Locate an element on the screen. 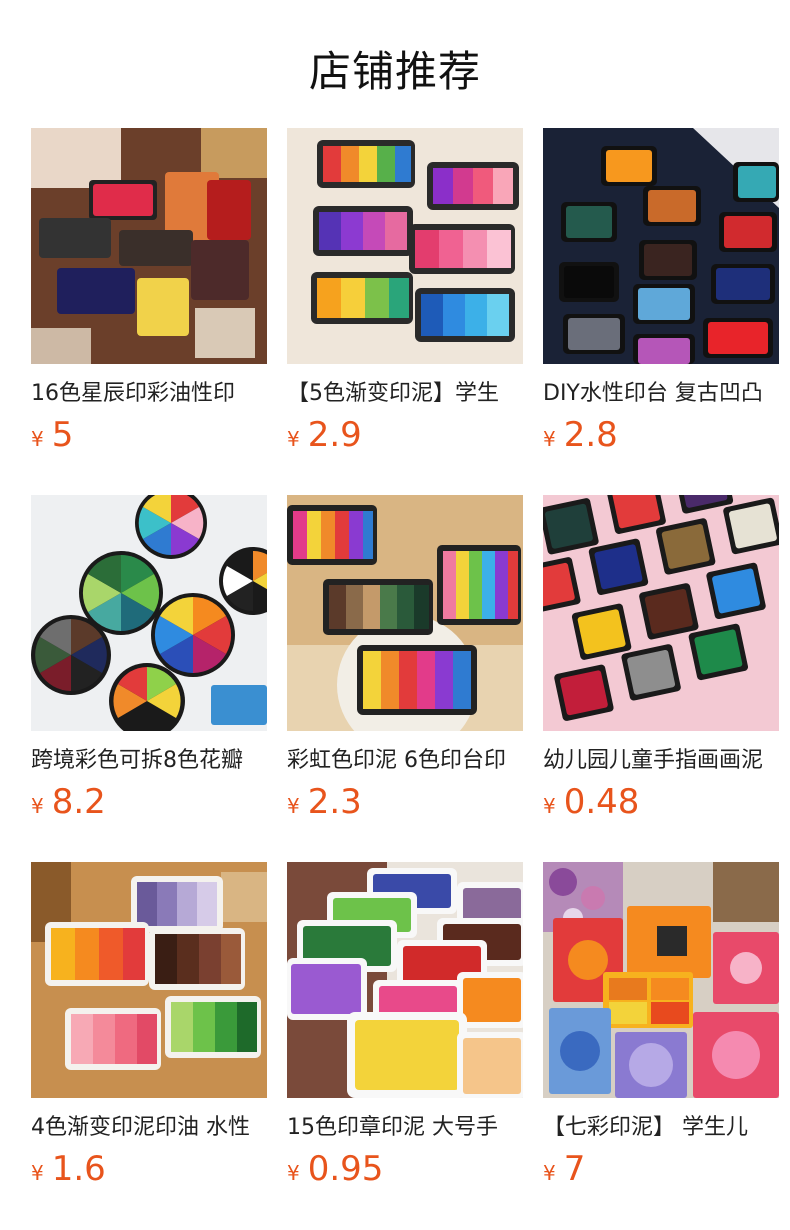 Image resolution: width=790 pixels, height=1230 pixels. product-price: ¥7 is located at coordinates (661, 1169).